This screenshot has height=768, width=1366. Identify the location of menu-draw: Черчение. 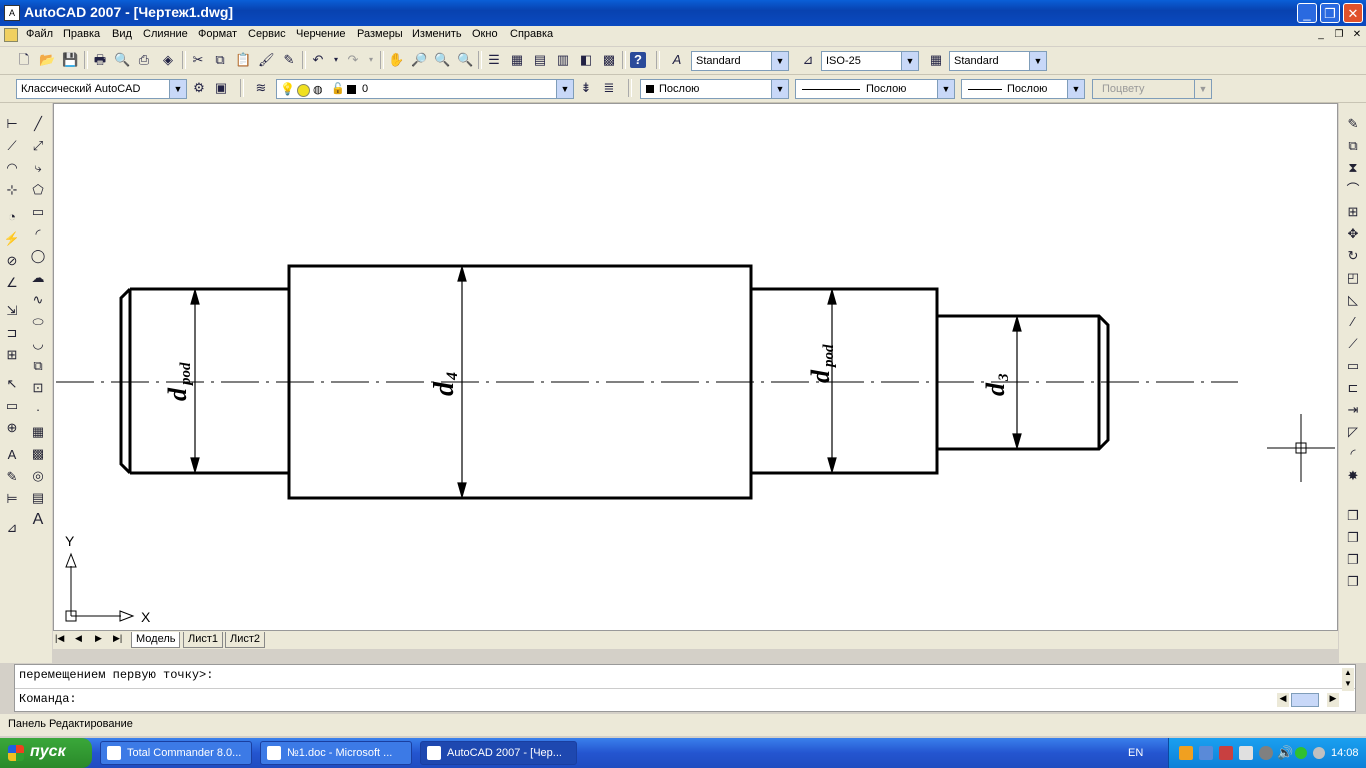
(321, 34).